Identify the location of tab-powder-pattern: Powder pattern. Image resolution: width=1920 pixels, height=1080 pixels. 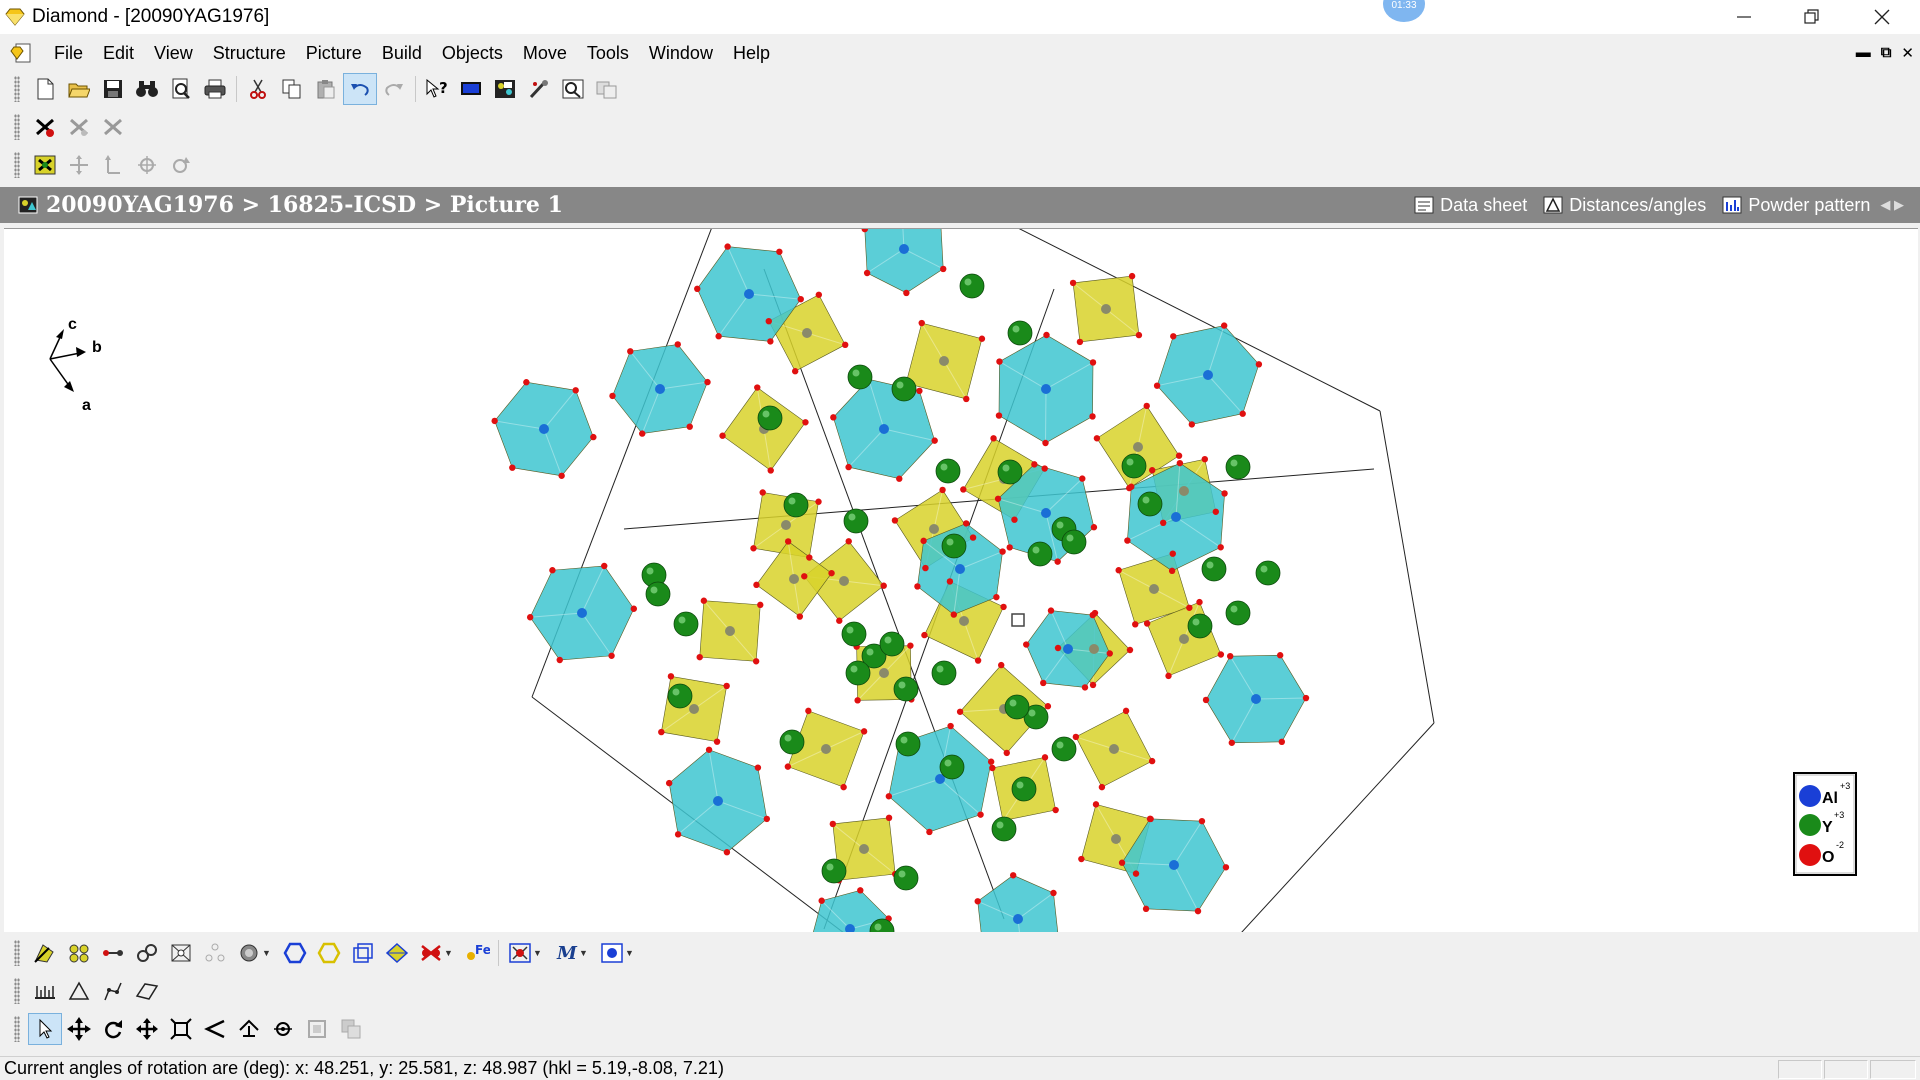
(1796, 205).